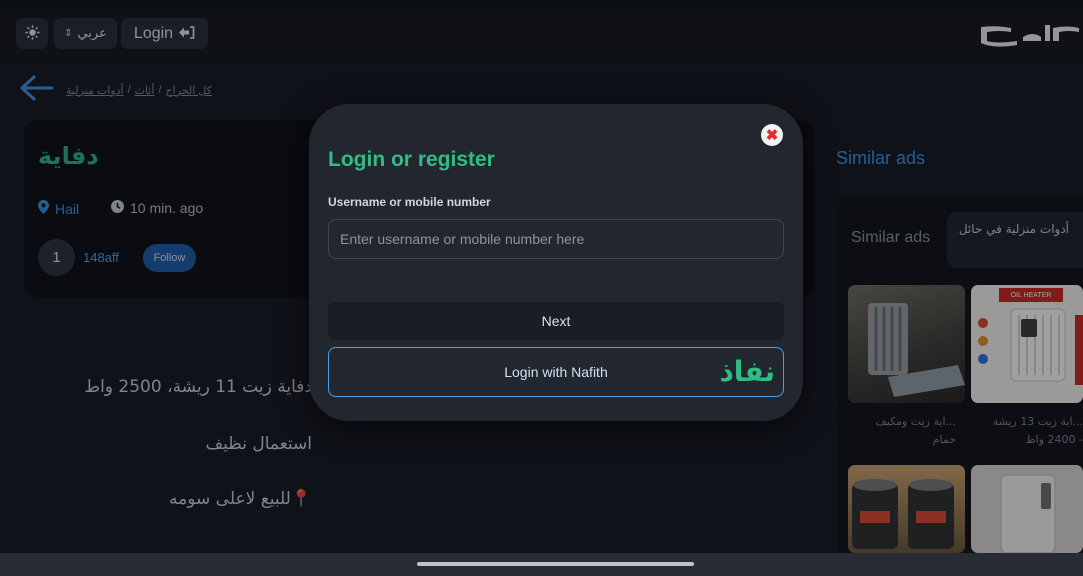 This screenshot has width=1083, height=576. What do you see at coordinates (409, 202) in the screenshot?
I see `username-field-label: Username or mobile number` at bounding box center [409, 202].